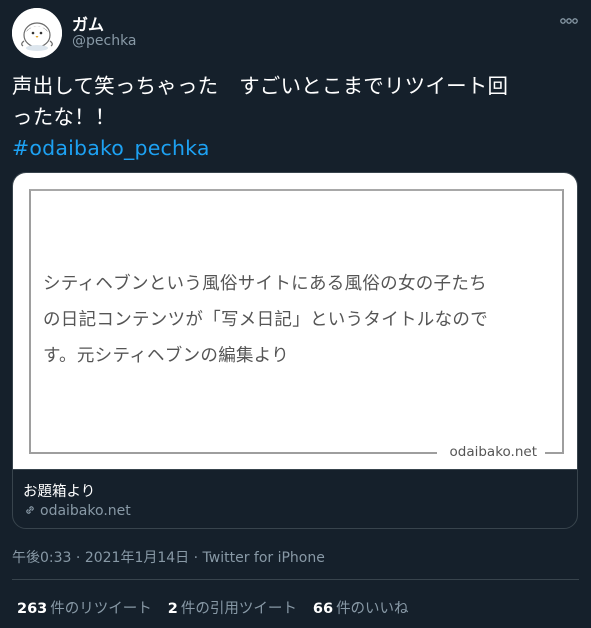  What do you see at coordinates (323, 609) in the screenshot?
I see `likes-count: 66` at bounding box center [323, 609].